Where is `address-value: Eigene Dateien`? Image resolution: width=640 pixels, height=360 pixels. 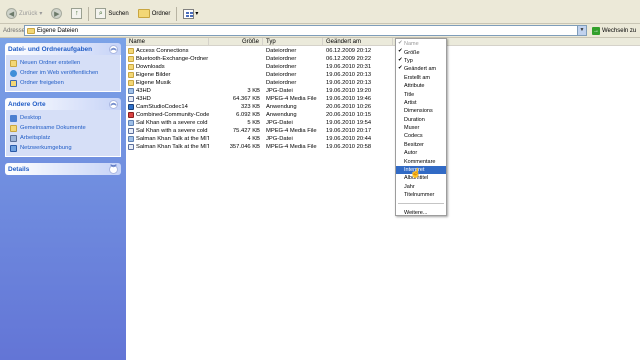
address-value: Eigene Dateien is located at coordinates (58, 30).